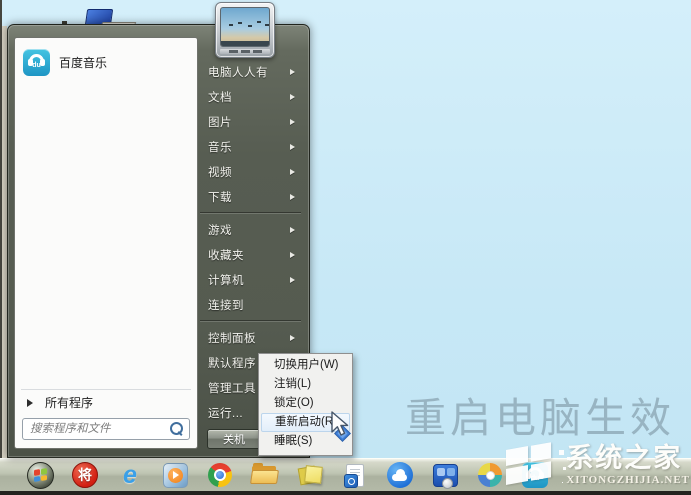 Image resolution: width=691 pixels, height=495 pixels. I want to click on menu-item-music: 音乐, so click(250, 146).